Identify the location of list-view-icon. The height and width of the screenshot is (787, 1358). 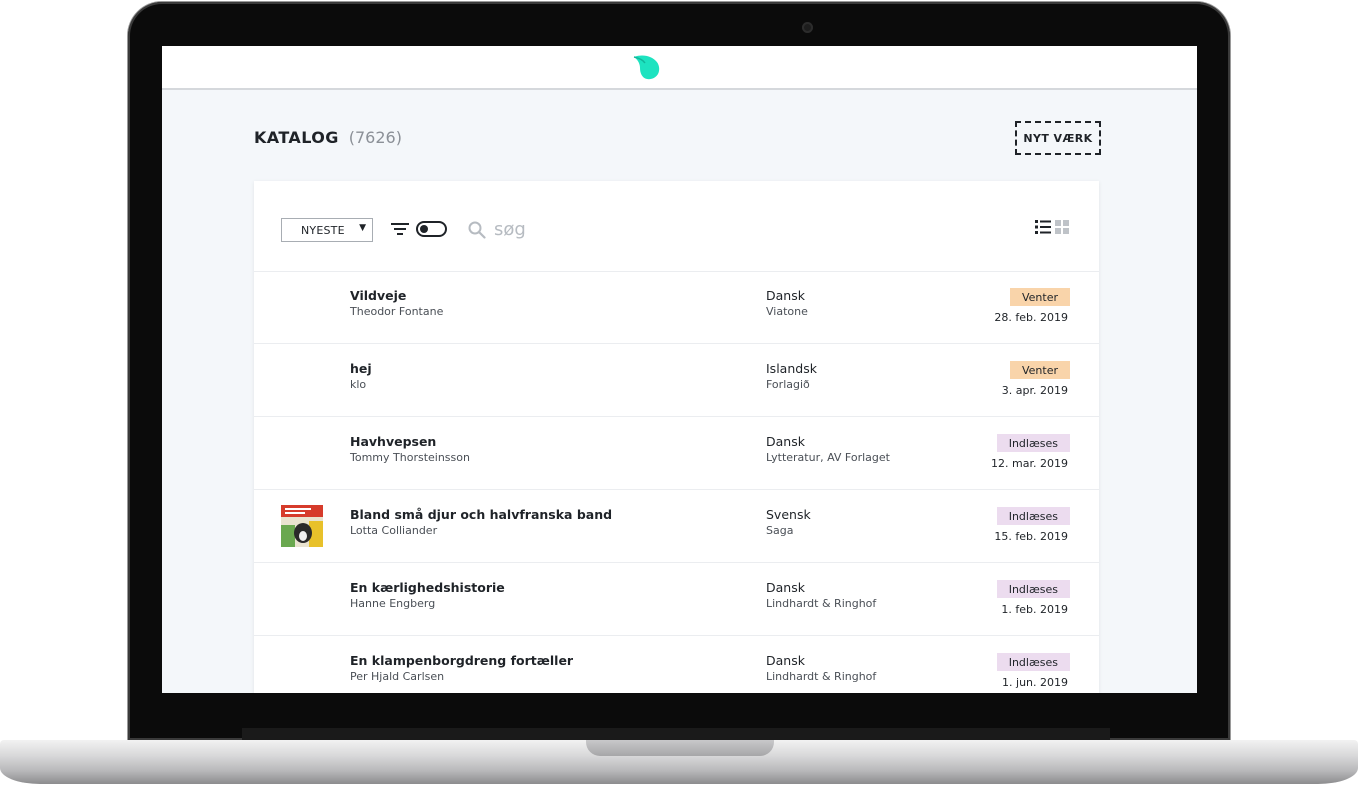
(1043, 227).